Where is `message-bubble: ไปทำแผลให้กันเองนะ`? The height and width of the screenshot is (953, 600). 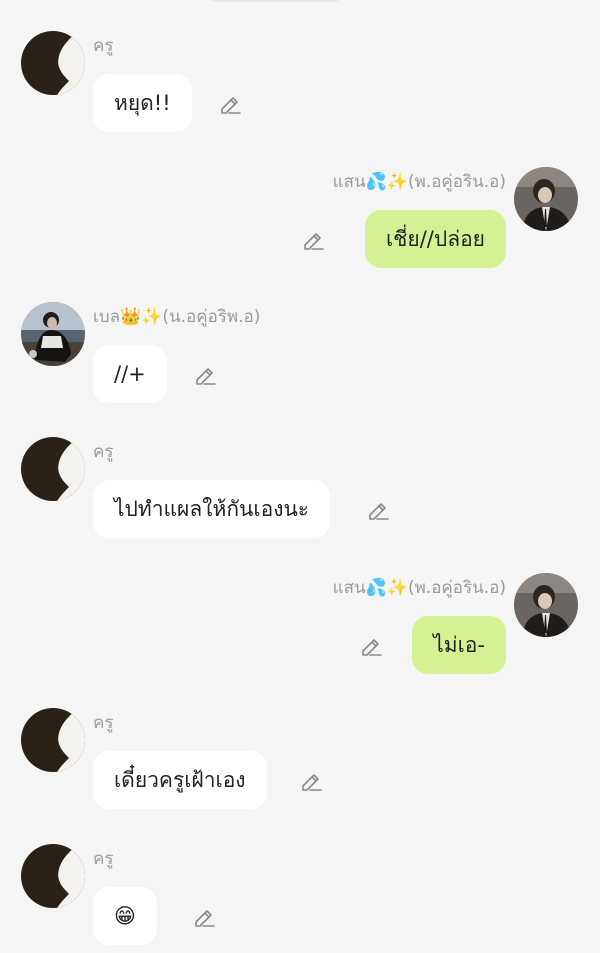
message-bubble: ไปทำแผลให้กันเองนะ is located at coordinates (212, 509).